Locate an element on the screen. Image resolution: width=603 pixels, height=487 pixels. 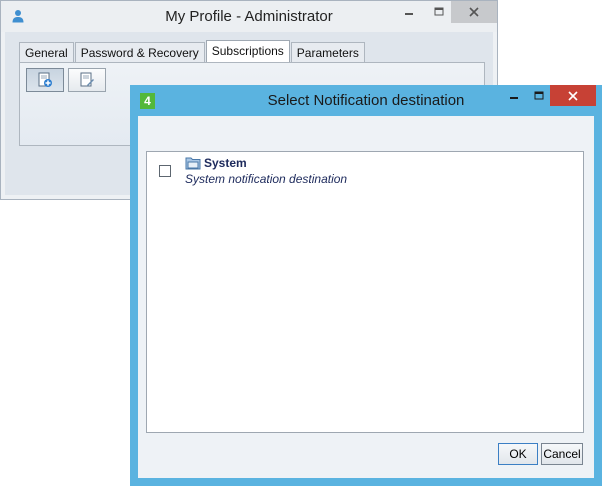
list-item-name: System is located at coordinates (225, 163).